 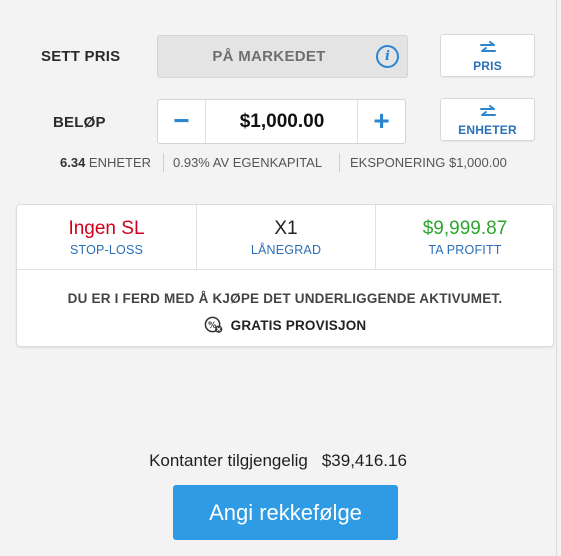 What do you see at coordinates (298, 325) in the screenshot?
I see `commission-label: GRATIS PROVISJON` at bounding box center [298, 325].